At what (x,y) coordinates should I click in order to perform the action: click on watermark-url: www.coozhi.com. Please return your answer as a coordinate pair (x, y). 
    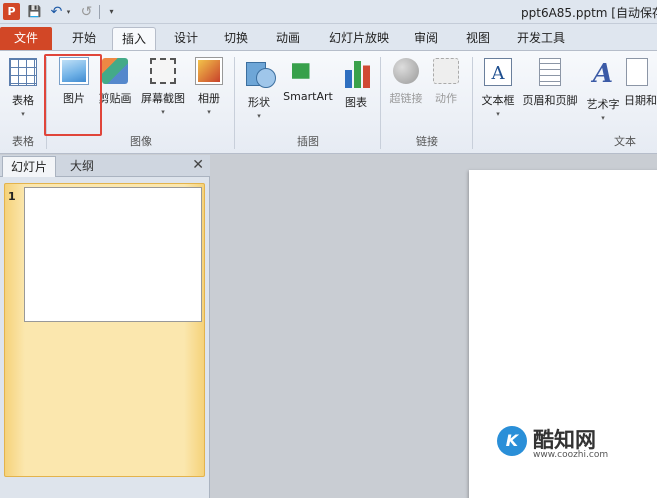
    Looking at the image, I should click on (571, 455).